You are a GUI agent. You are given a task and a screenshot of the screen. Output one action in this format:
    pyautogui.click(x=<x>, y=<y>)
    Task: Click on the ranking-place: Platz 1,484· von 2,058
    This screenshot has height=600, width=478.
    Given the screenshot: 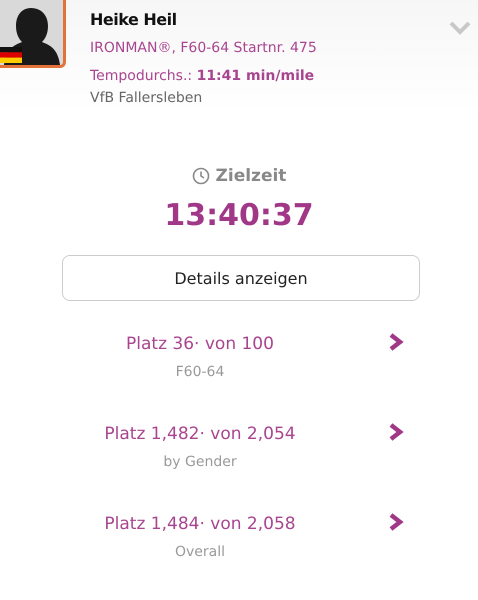 What is the action you would take?
    pyautogui.click(x=200, y=524)
    